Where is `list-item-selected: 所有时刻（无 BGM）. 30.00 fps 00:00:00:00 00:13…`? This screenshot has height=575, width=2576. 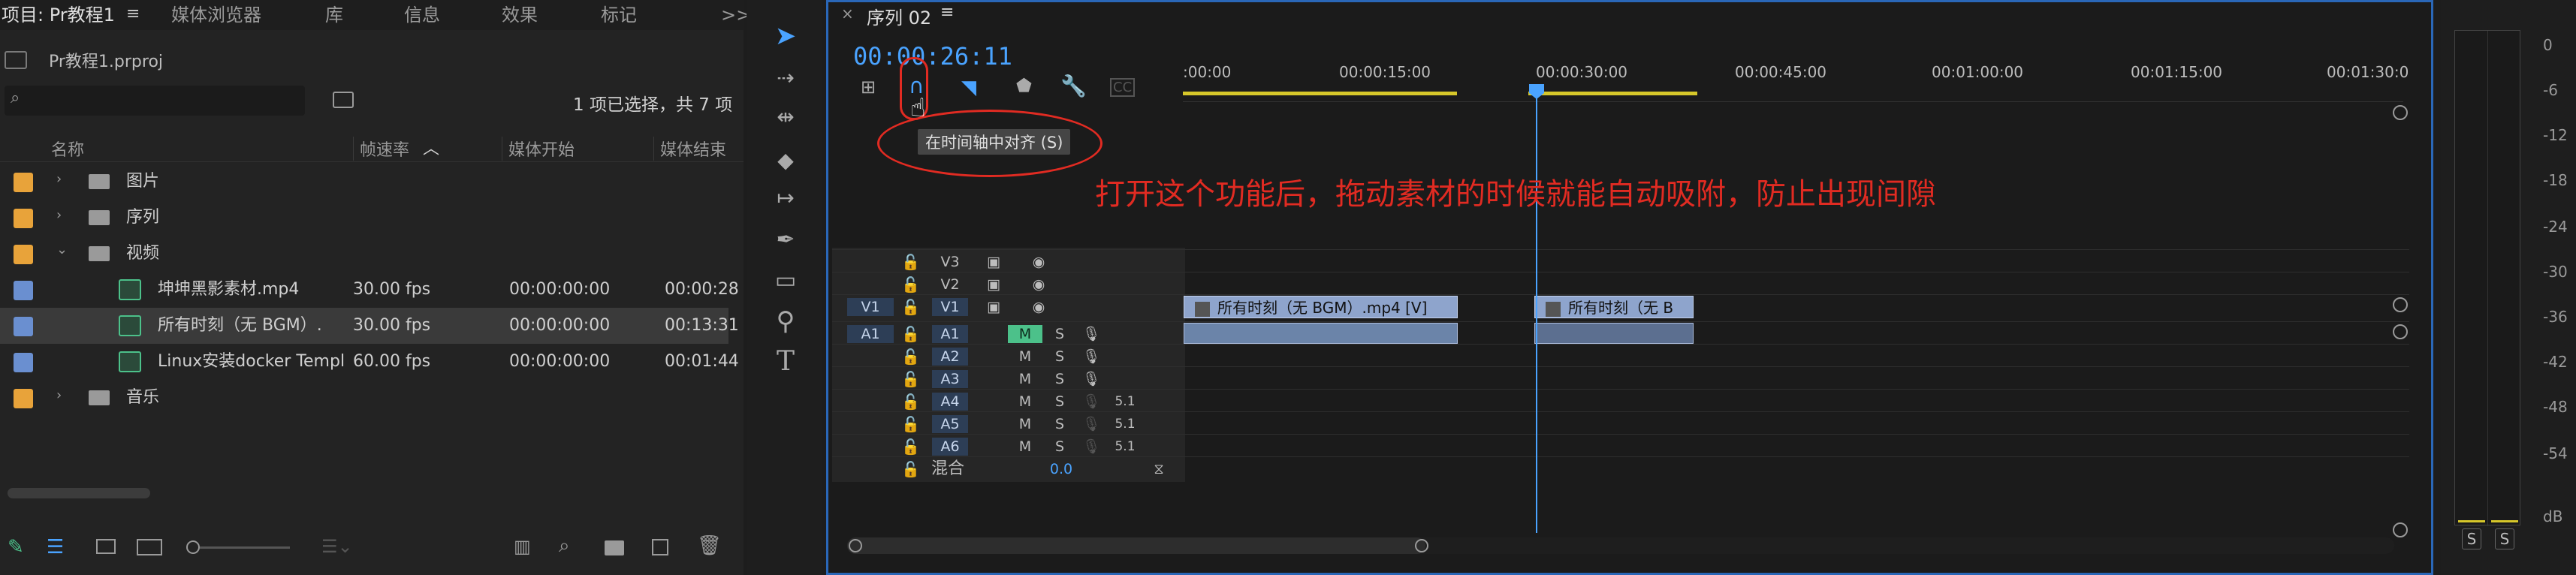
list-item-selected: 所有时刻（无 BGM）. 30.00 fps 00:00:00:00 00:13… is located at coordinates (370, 326).